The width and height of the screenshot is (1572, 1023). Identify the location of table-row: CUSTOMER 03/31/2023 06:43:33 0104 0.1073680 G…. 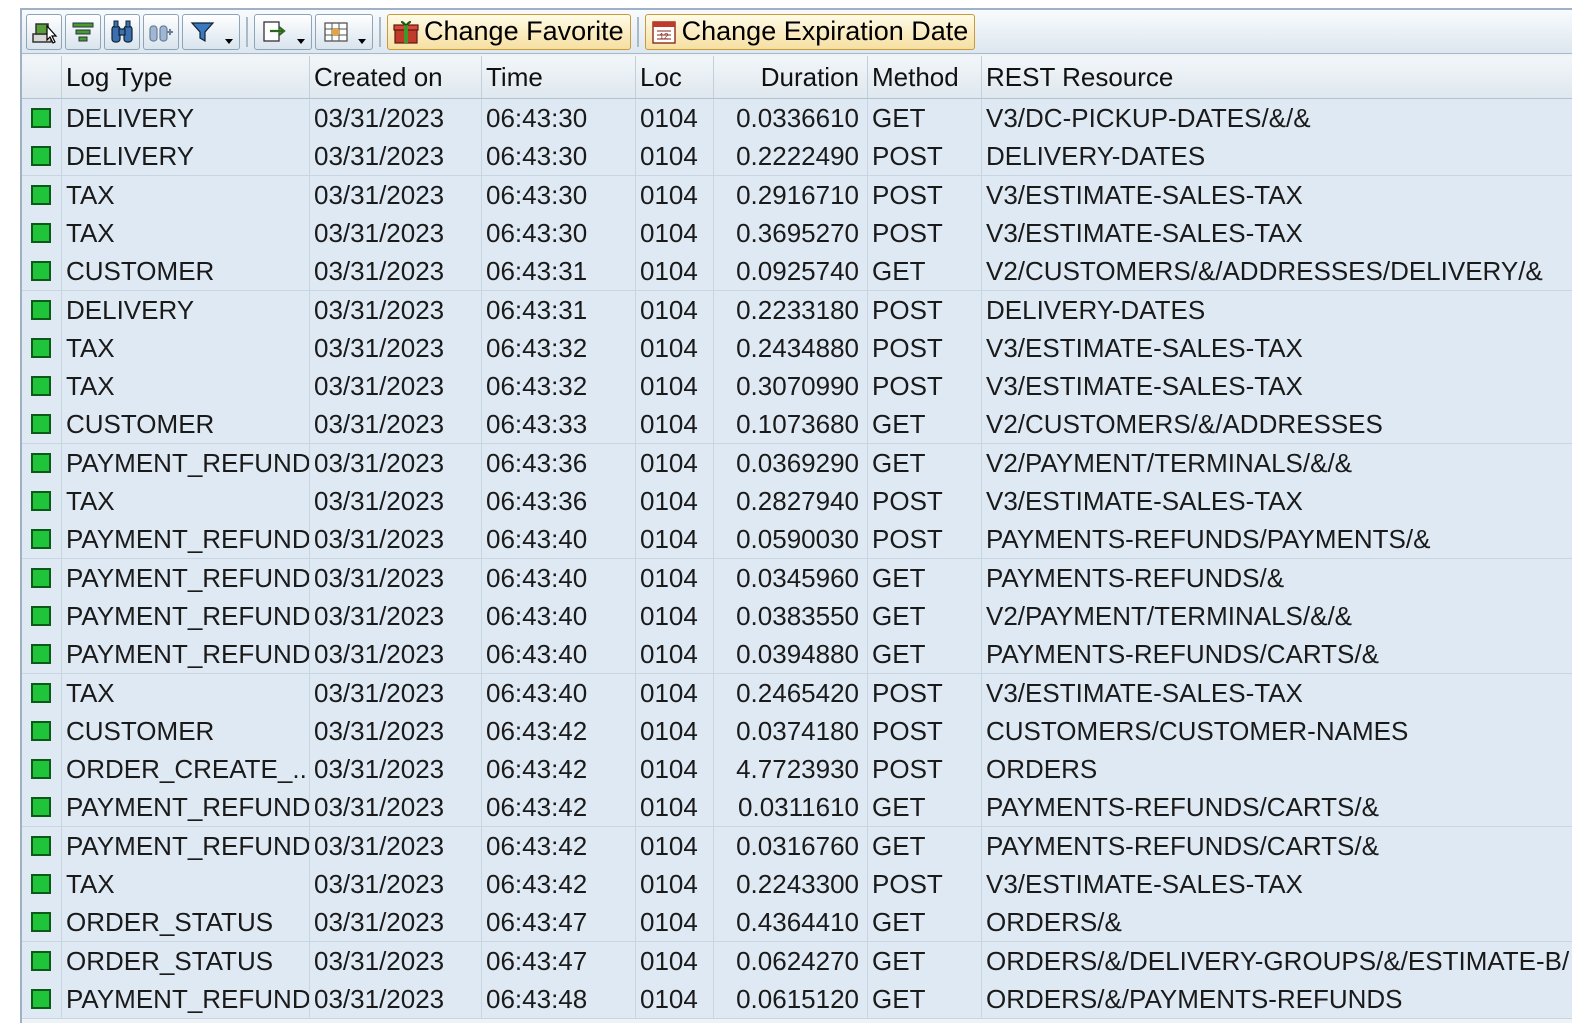
(797, 425).